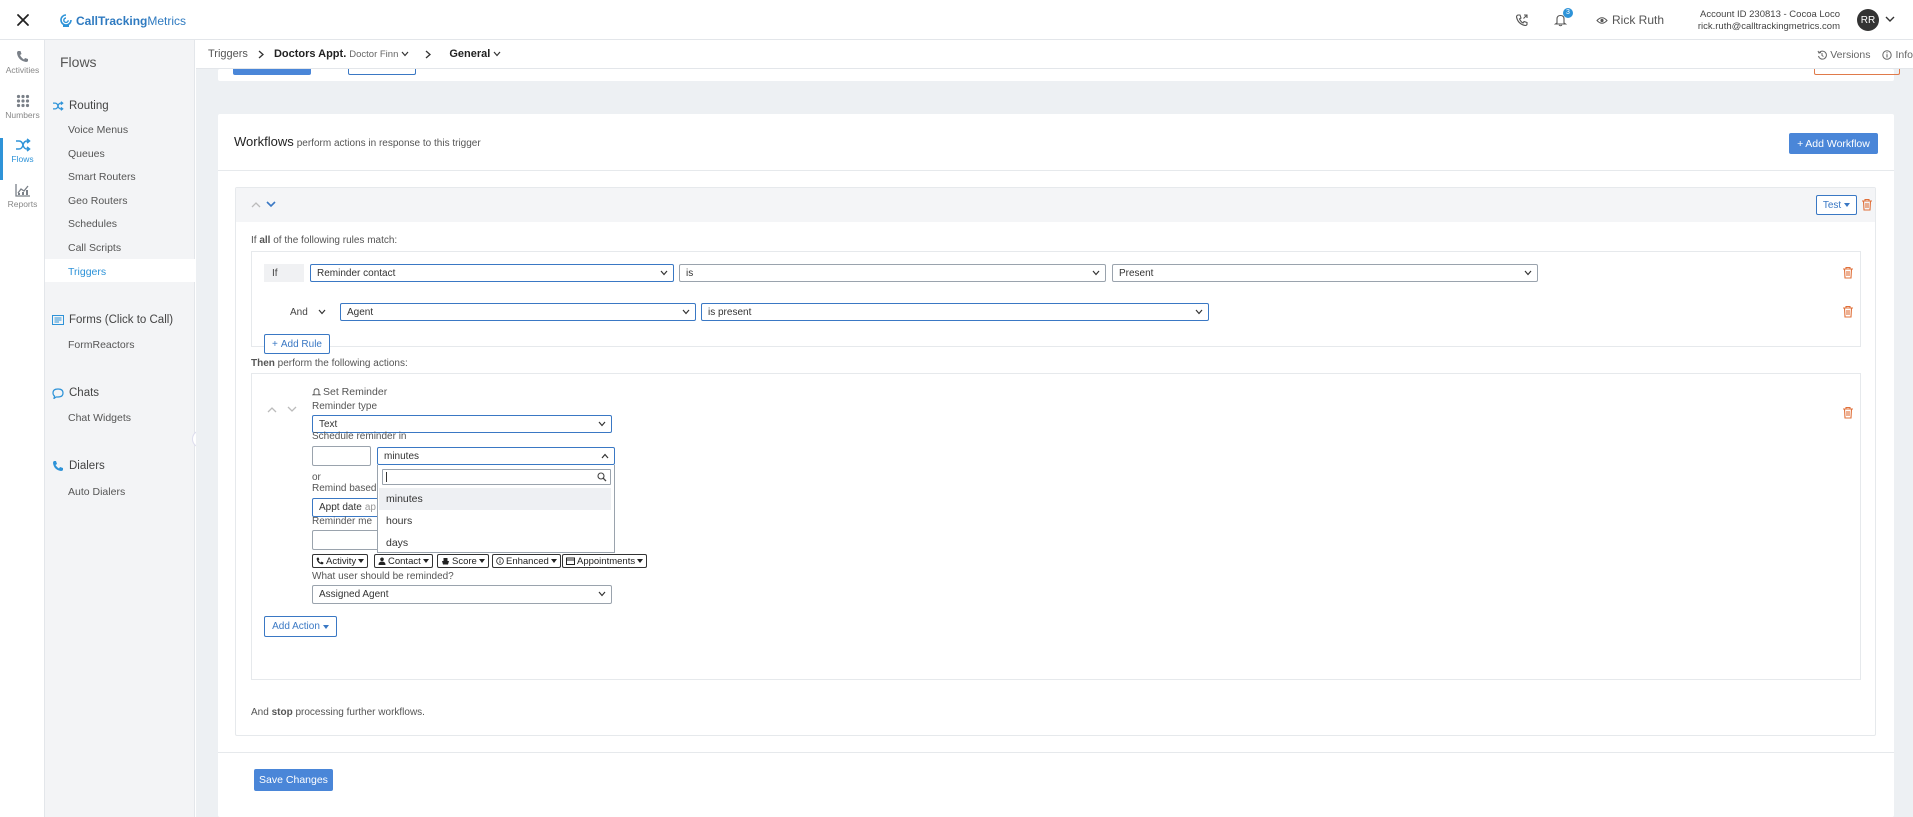 This screenshot has width=1913, height=817. Describe the element at coordinates (495, 521) in the screenshot. I see `dropdown-option-hours: hours` at that location.